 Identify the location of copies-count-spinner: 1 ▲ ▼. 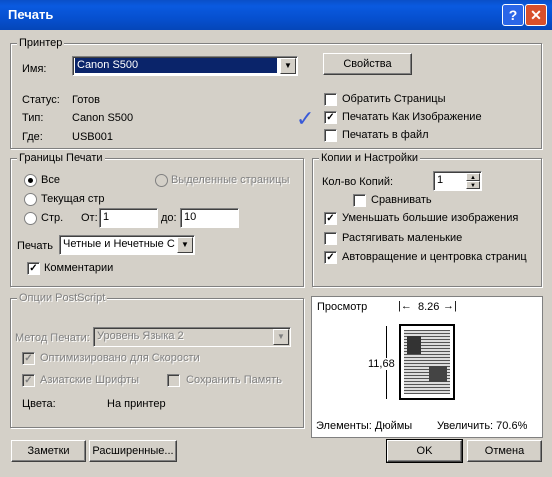
(457, 181).